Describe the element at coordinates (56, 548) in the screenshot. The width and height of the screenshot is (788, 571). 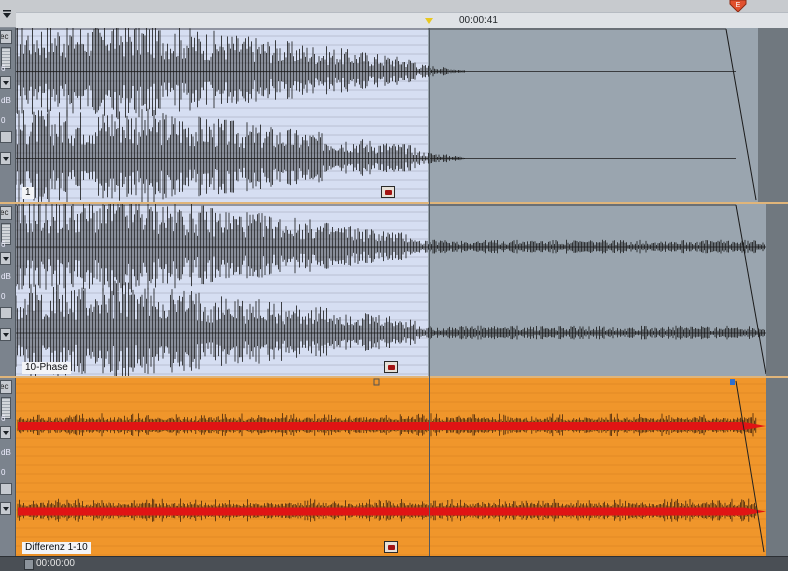
I see `track-3-name-label: Differenz 1-10` at that location.